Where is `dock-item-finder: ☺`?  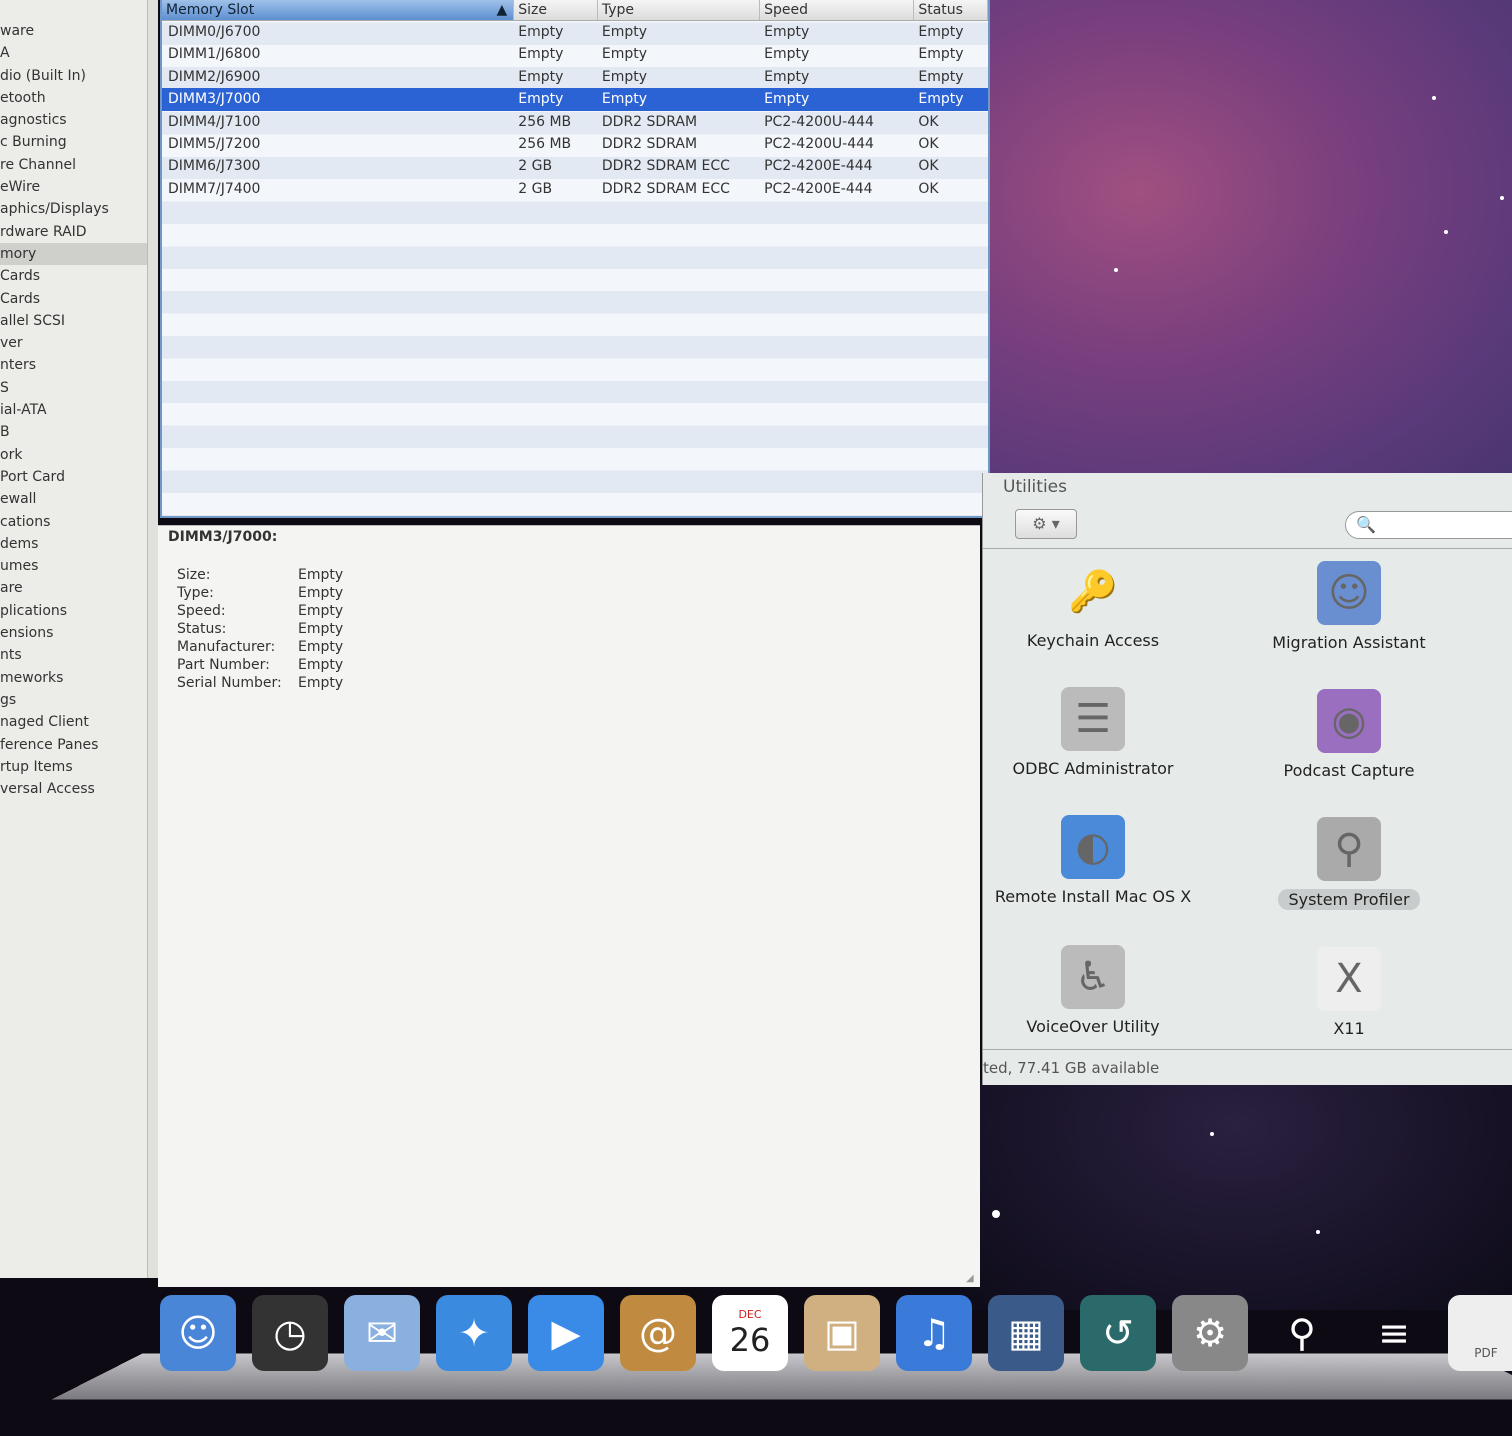
dock-item-finder: ☺ is located at coordinates (198, 1333).